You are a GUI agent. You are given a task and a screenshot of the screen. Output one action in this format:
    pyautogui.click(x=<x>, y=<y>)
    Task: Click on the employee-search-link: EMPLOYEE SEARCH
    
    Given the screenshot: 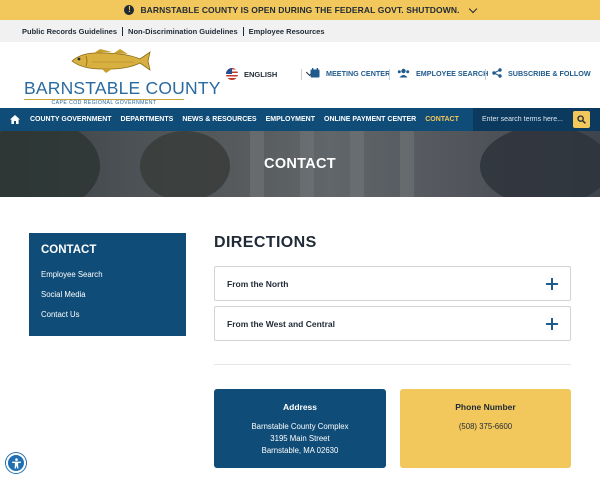 What is the action you would take?
    pyautogui.click(x=442, y=73)
    